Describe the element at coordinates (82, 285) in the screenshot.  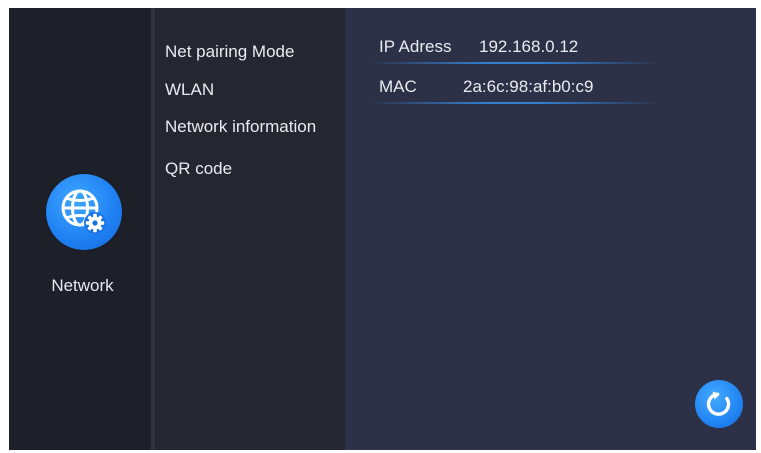
I see `section-label: Network` at that location.